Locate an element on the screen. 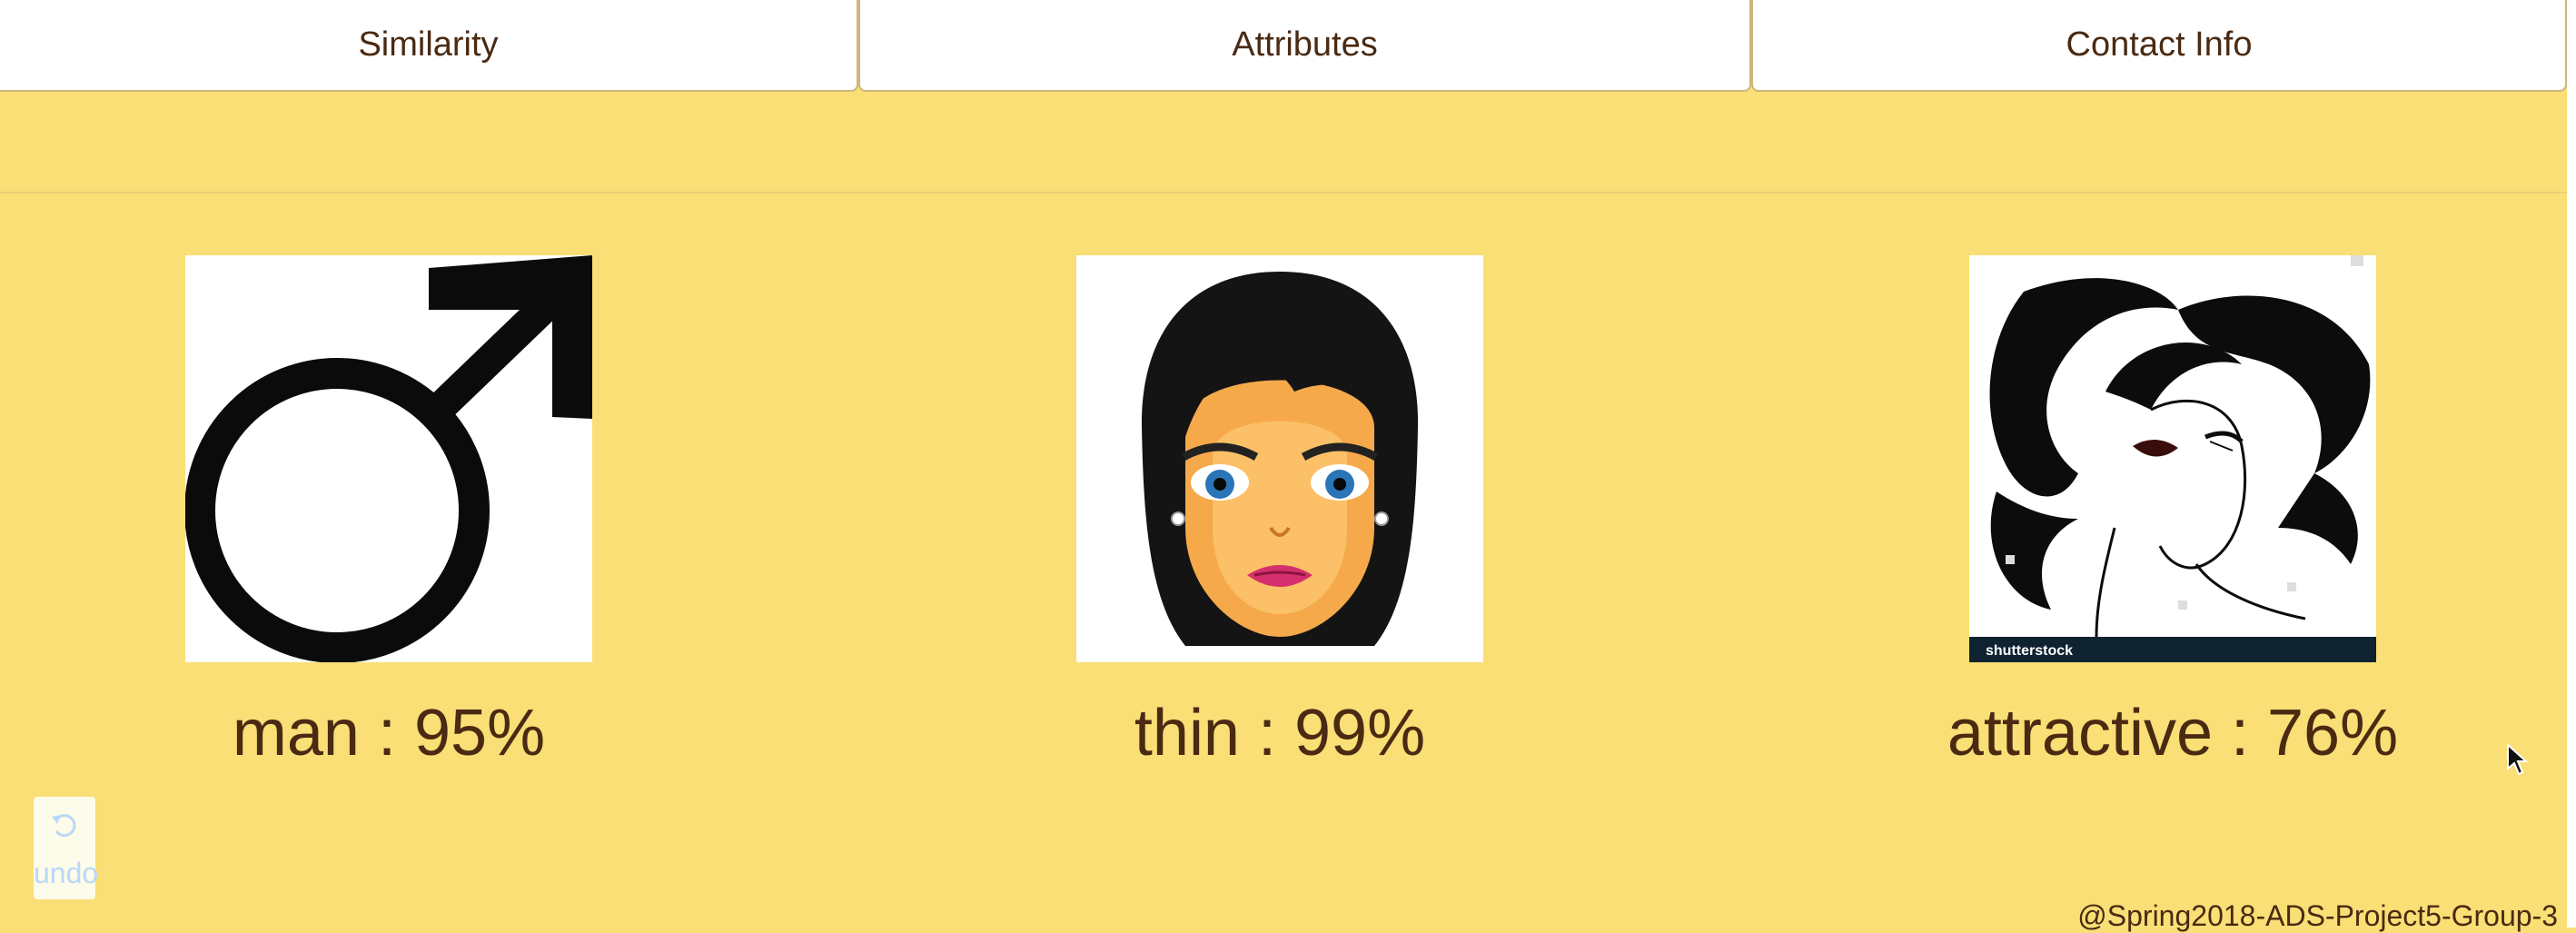 The height and width of the screenshot is (933, 2576). undo-label: undo is located at coordinates (66, 873).